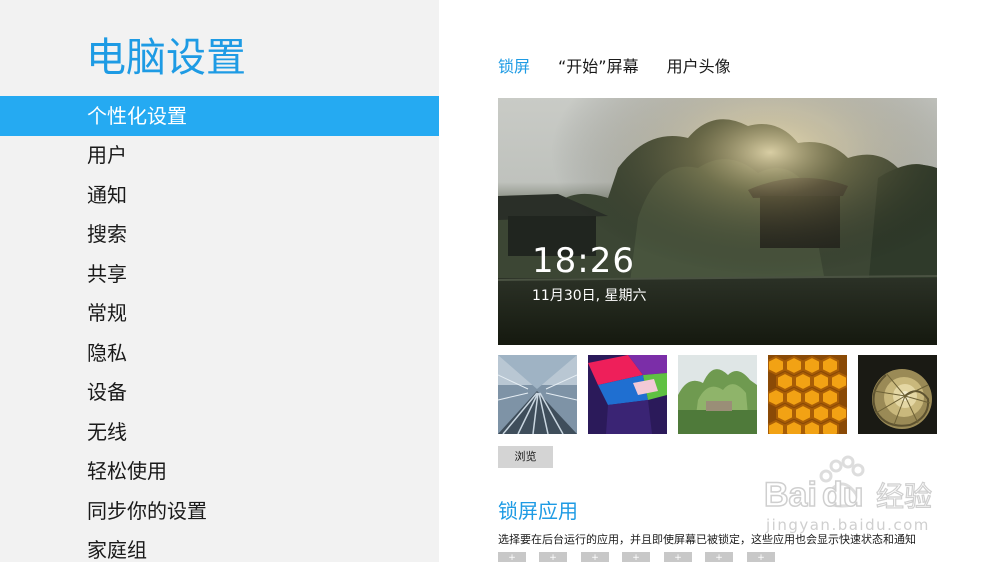 Image resolution: width=1000 pixels, height=562 pixels. I want to click on watermark-brand-text: Bai, so click(790, 495).